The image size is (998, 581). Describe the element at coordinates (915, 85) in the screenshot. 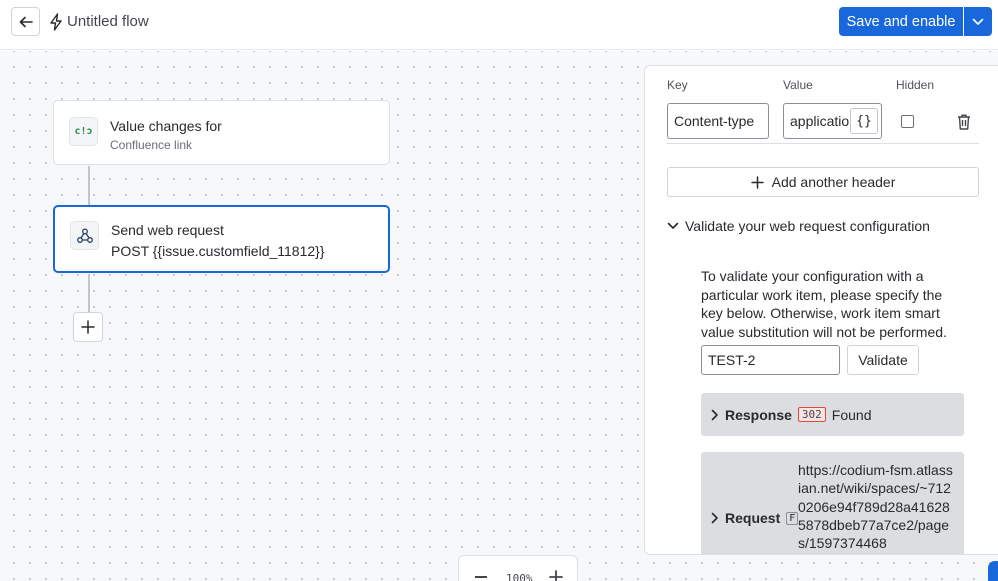

I see `column-header-hidden: Hidden` at that location.